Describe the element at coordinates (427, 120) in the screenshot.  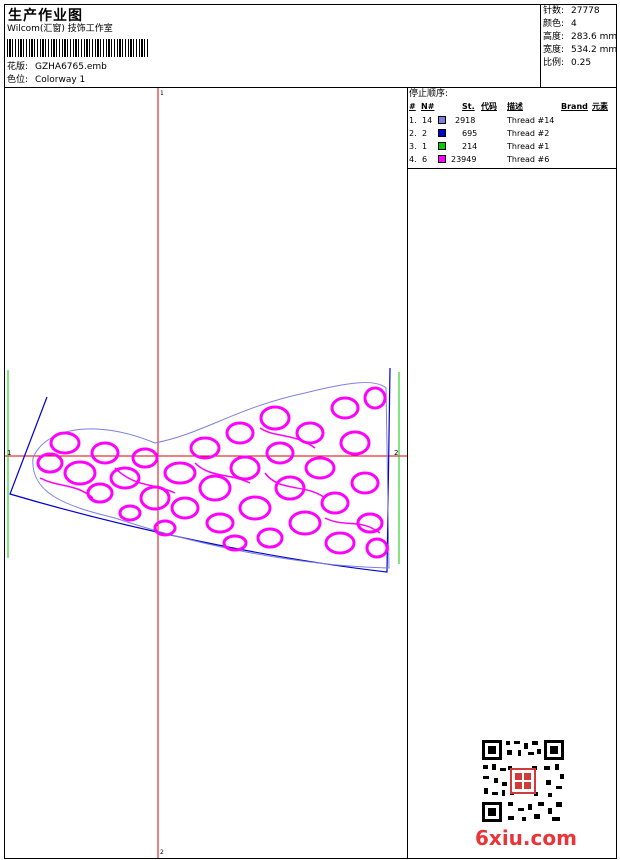
I see `row-needle: 14` at that location.